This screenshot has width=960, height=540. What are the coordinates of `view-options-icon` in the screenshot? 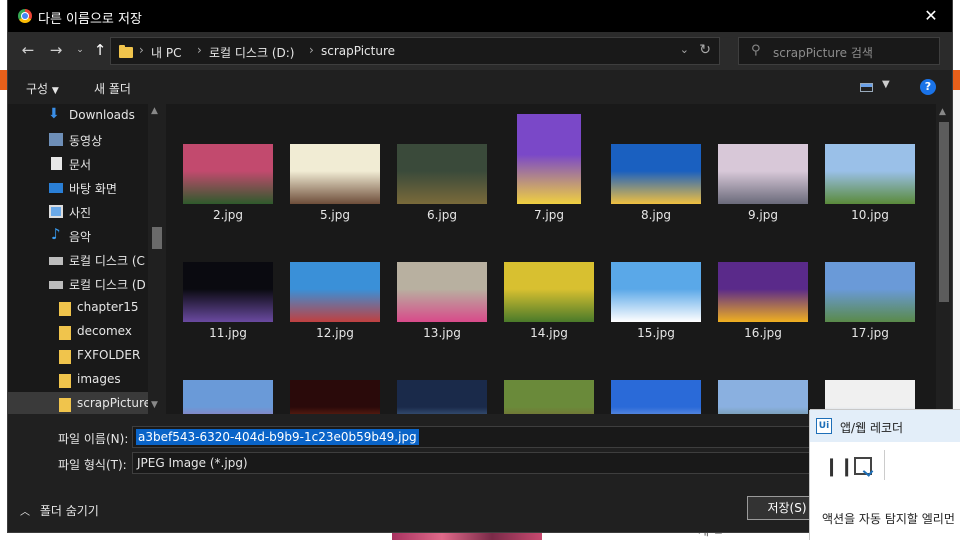 It's located at (866, 87).